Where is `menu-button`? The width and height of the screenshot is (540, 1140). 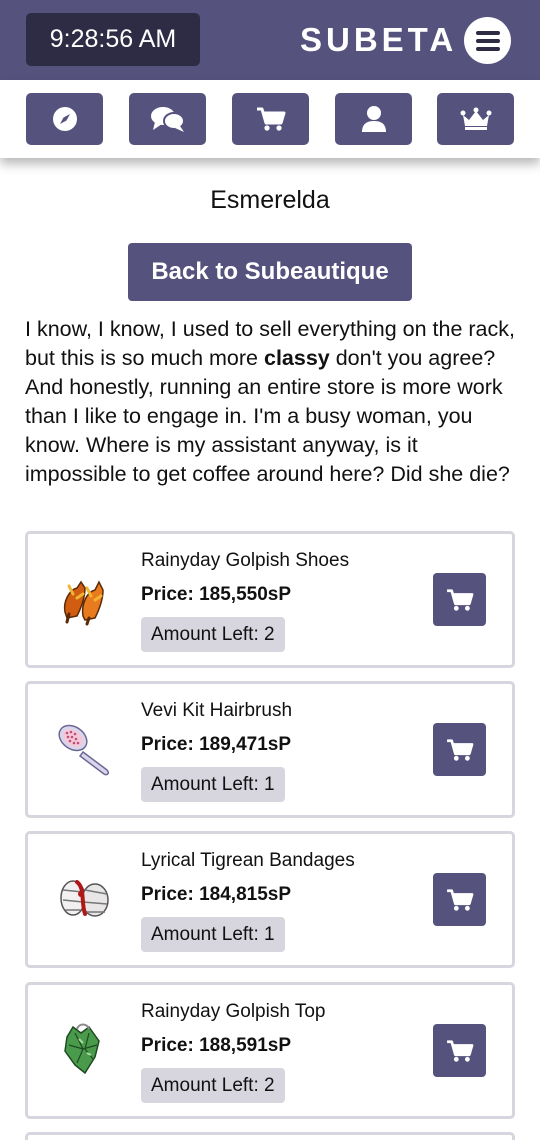 menu-button is located at coordinates (487, 40).